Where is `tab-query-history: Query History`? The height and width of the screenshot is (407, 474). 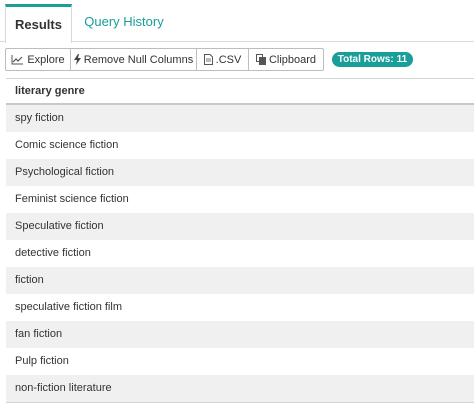 tab-query-history: Query History is located at coordinates (124, 23).